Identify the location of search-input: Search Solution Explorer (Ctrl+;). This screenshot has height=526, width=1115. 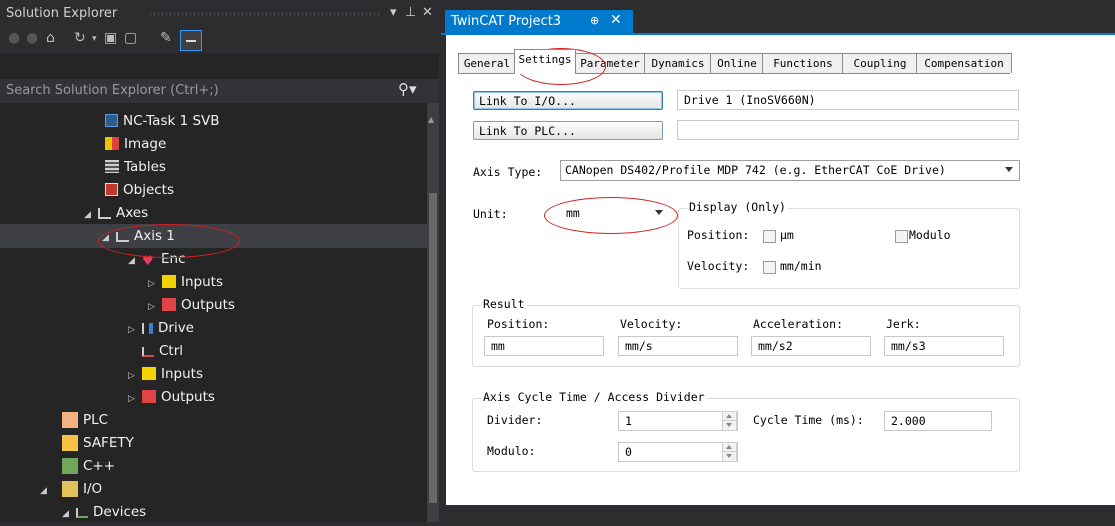
(112, 90).